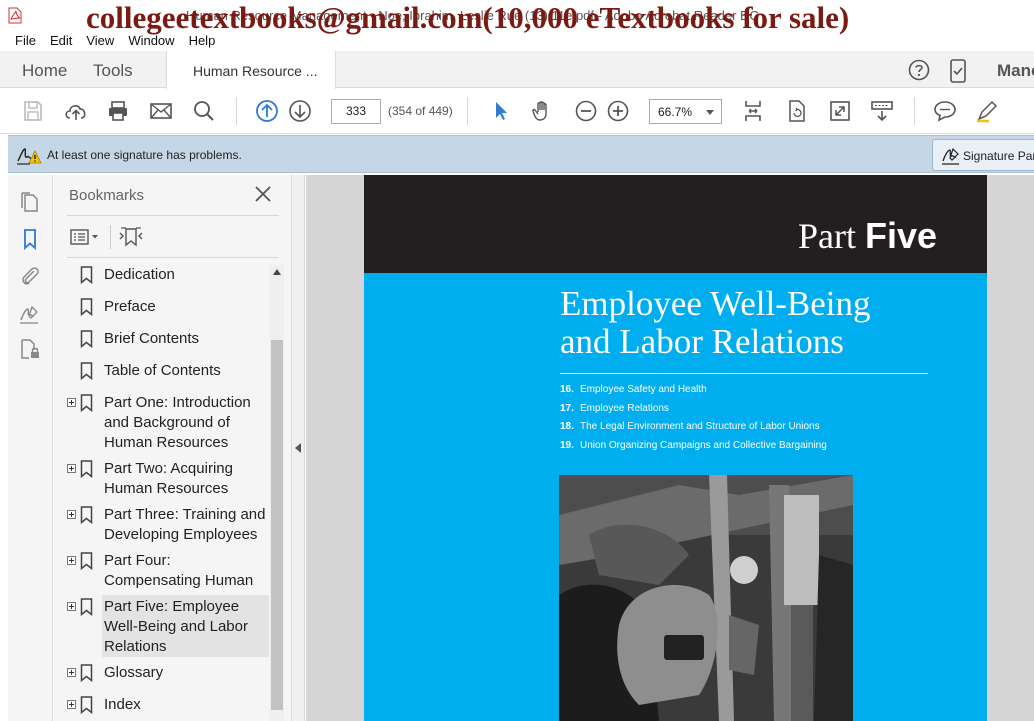 Image resolution: width=1034 pixels, height=721 pixels. I want to click on bookmark-item: Brief Contents, so click(168, 342).